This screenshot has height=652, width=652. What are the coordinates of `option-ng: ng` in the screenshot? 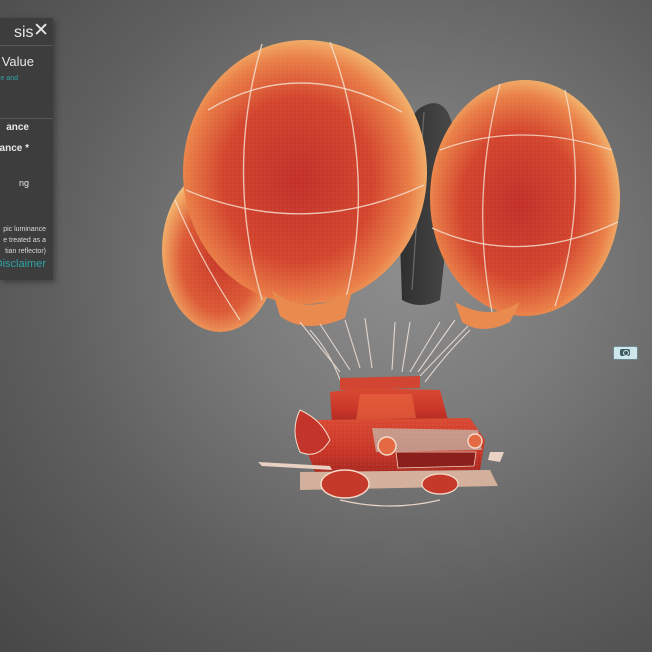 It's located at (24, 183).